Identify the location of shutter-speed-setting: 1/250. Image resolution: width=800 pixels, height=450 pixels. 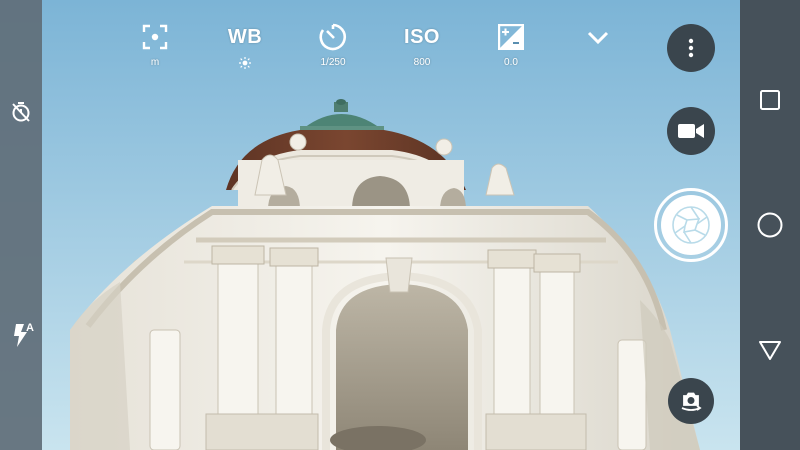
(333, 45).